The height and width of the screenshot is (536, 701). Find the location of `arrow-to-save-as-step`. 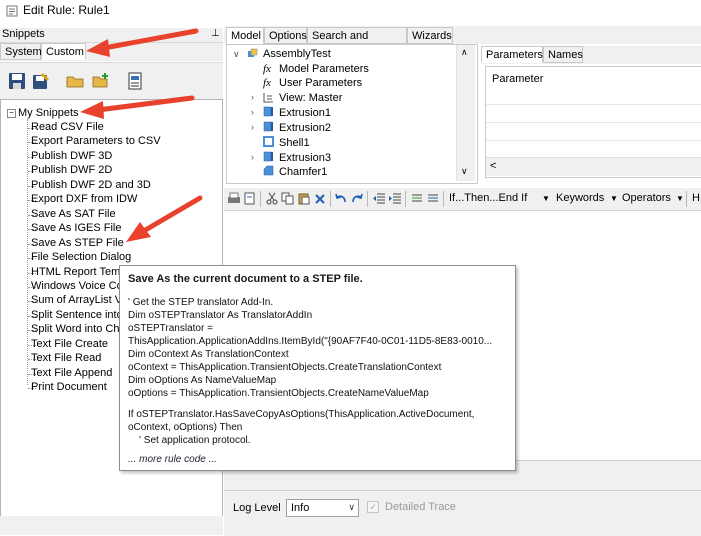

arrow-to-save-as-step is located at coordinates (164, 218).